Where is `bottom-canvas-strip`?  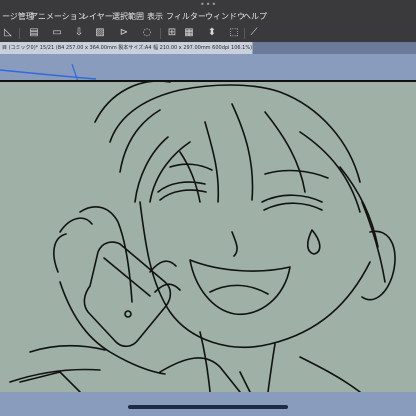 bottom-canvas-strip is located at coordinates (208, 404).